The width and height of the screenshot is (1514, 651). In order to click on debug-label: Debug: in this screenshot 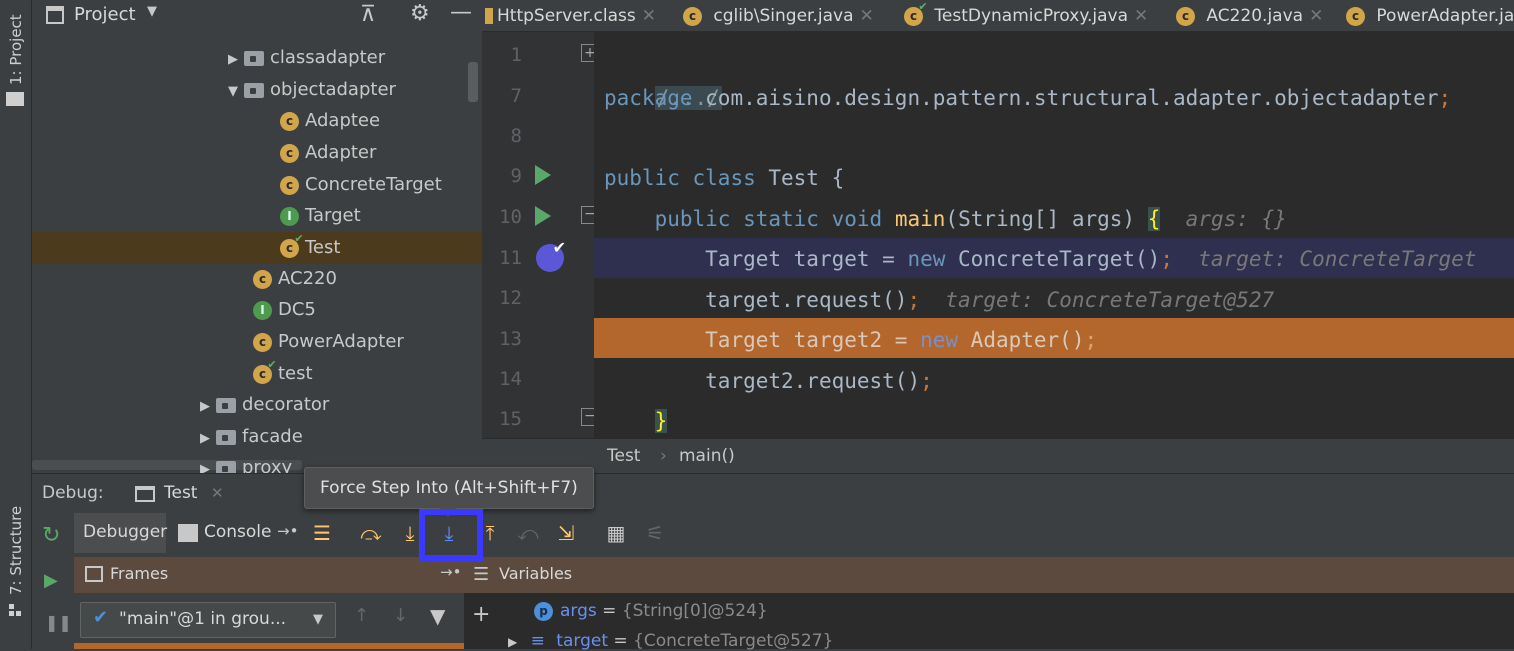, I will do `click(73, 493)`.